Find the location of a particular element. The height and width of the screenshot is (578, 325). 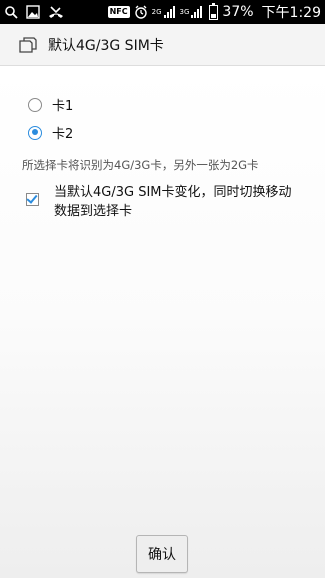

battery-icon is located at coordinates (214, 11).